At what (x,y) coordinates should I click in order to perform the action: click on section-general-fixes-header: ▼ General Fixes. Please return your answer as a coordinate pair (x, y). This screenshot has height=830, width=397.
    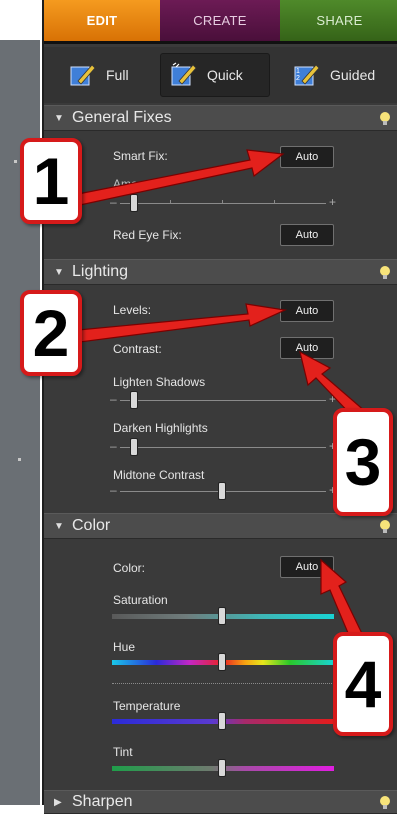
    Looking at the image, I should click on (220, 118).